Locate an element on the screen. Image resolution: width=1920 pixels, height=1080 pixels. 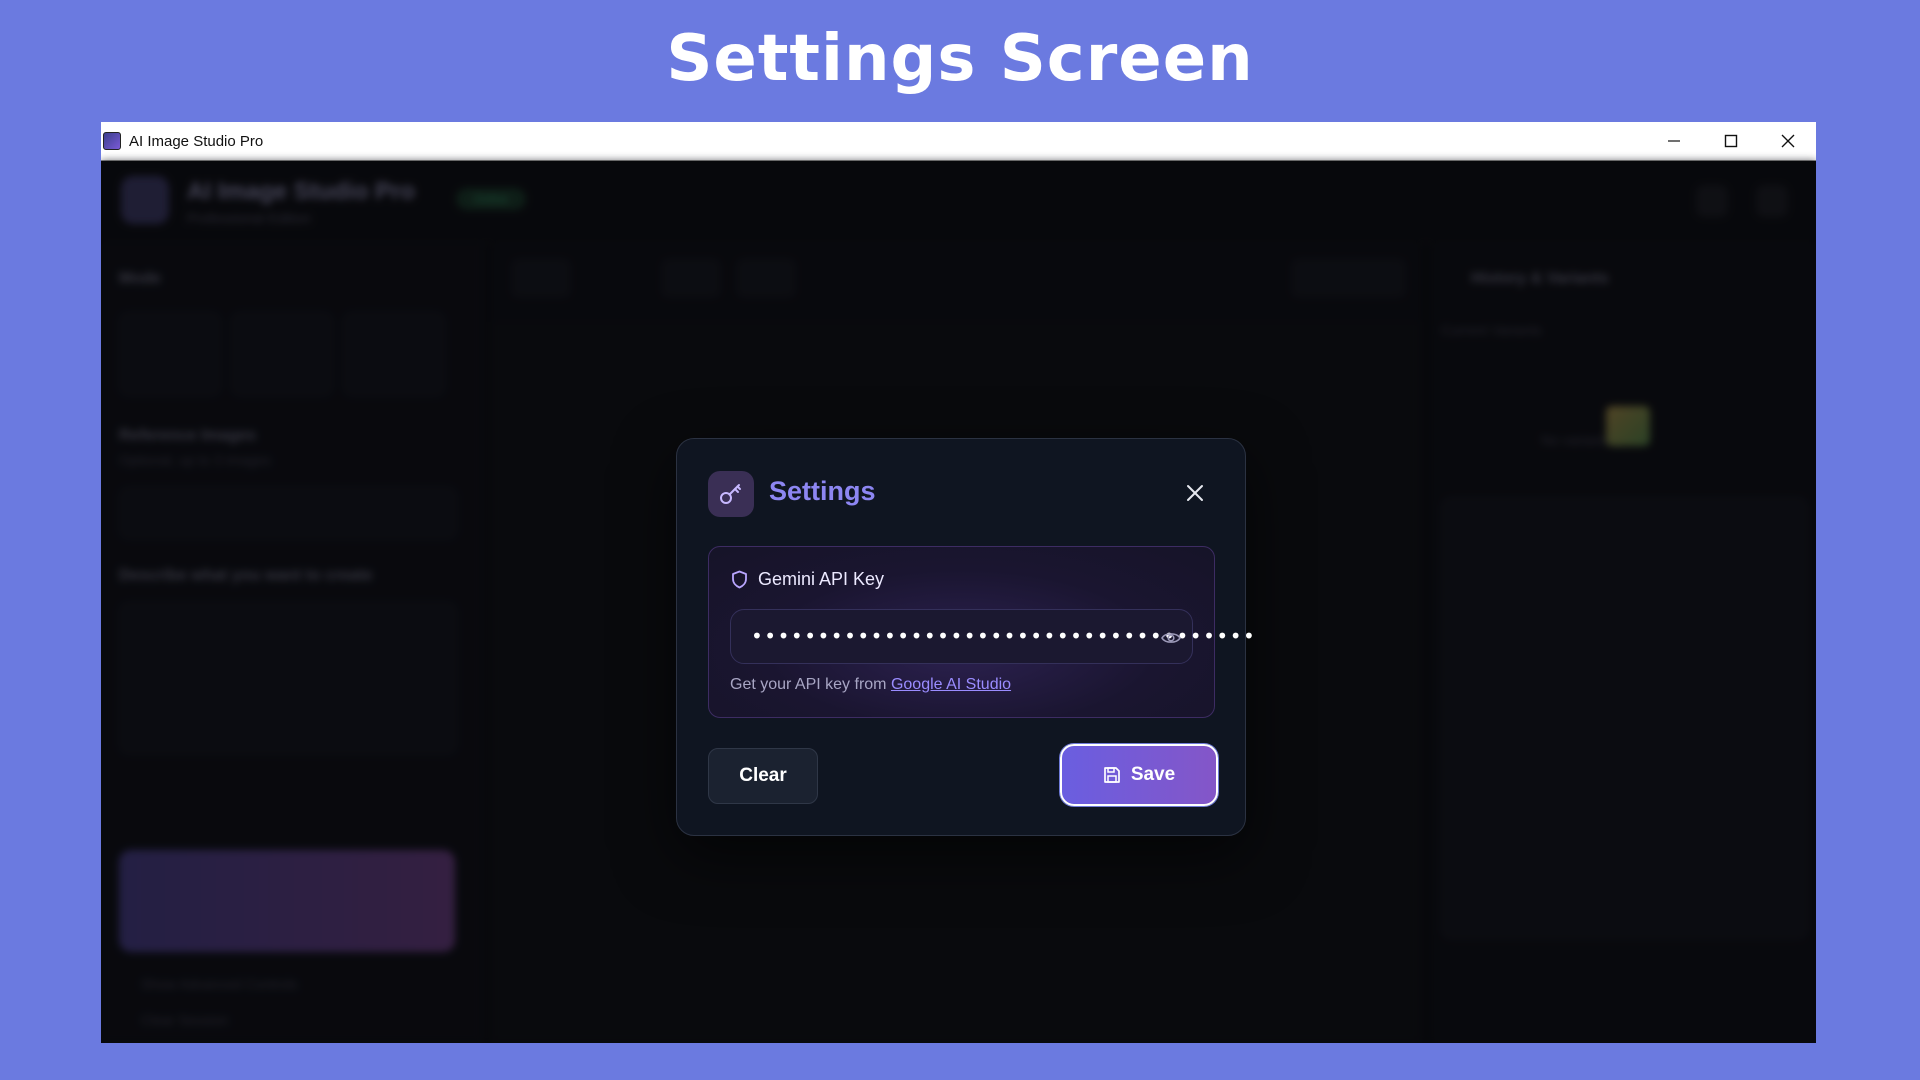
maximize-icon is located at coordinates (1730, 141).